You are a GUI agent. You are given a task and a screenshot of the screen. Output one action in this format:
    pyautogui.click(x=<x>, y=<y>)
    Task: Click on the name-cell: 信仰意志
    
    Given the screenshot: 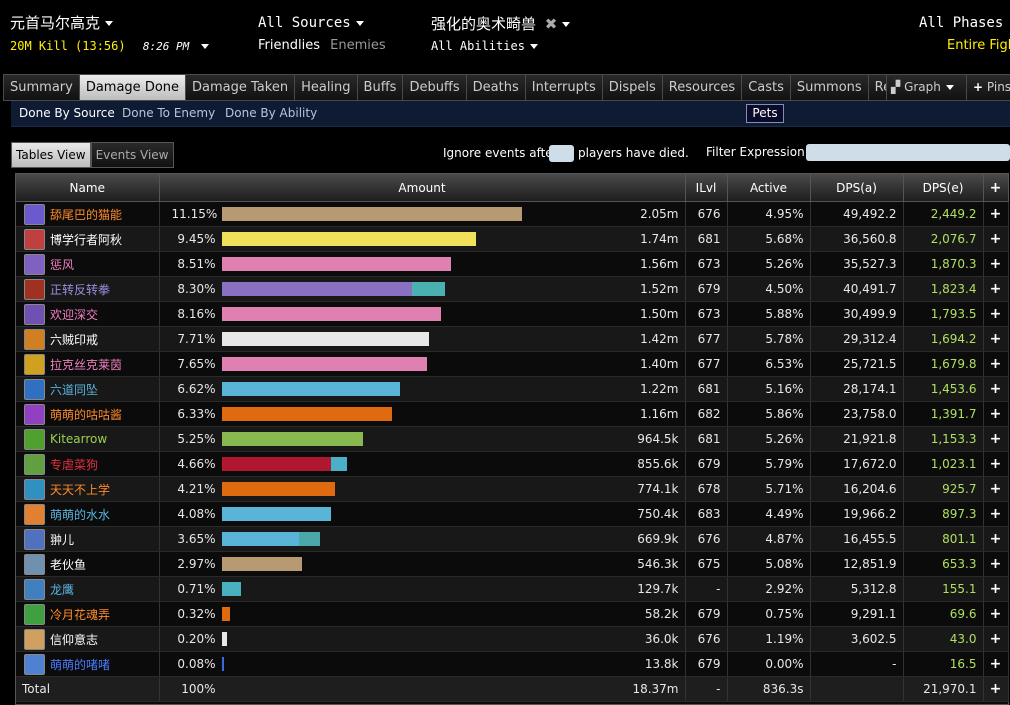 What is the action you would take?
    pyautogui.click(x=88, y=639)
    